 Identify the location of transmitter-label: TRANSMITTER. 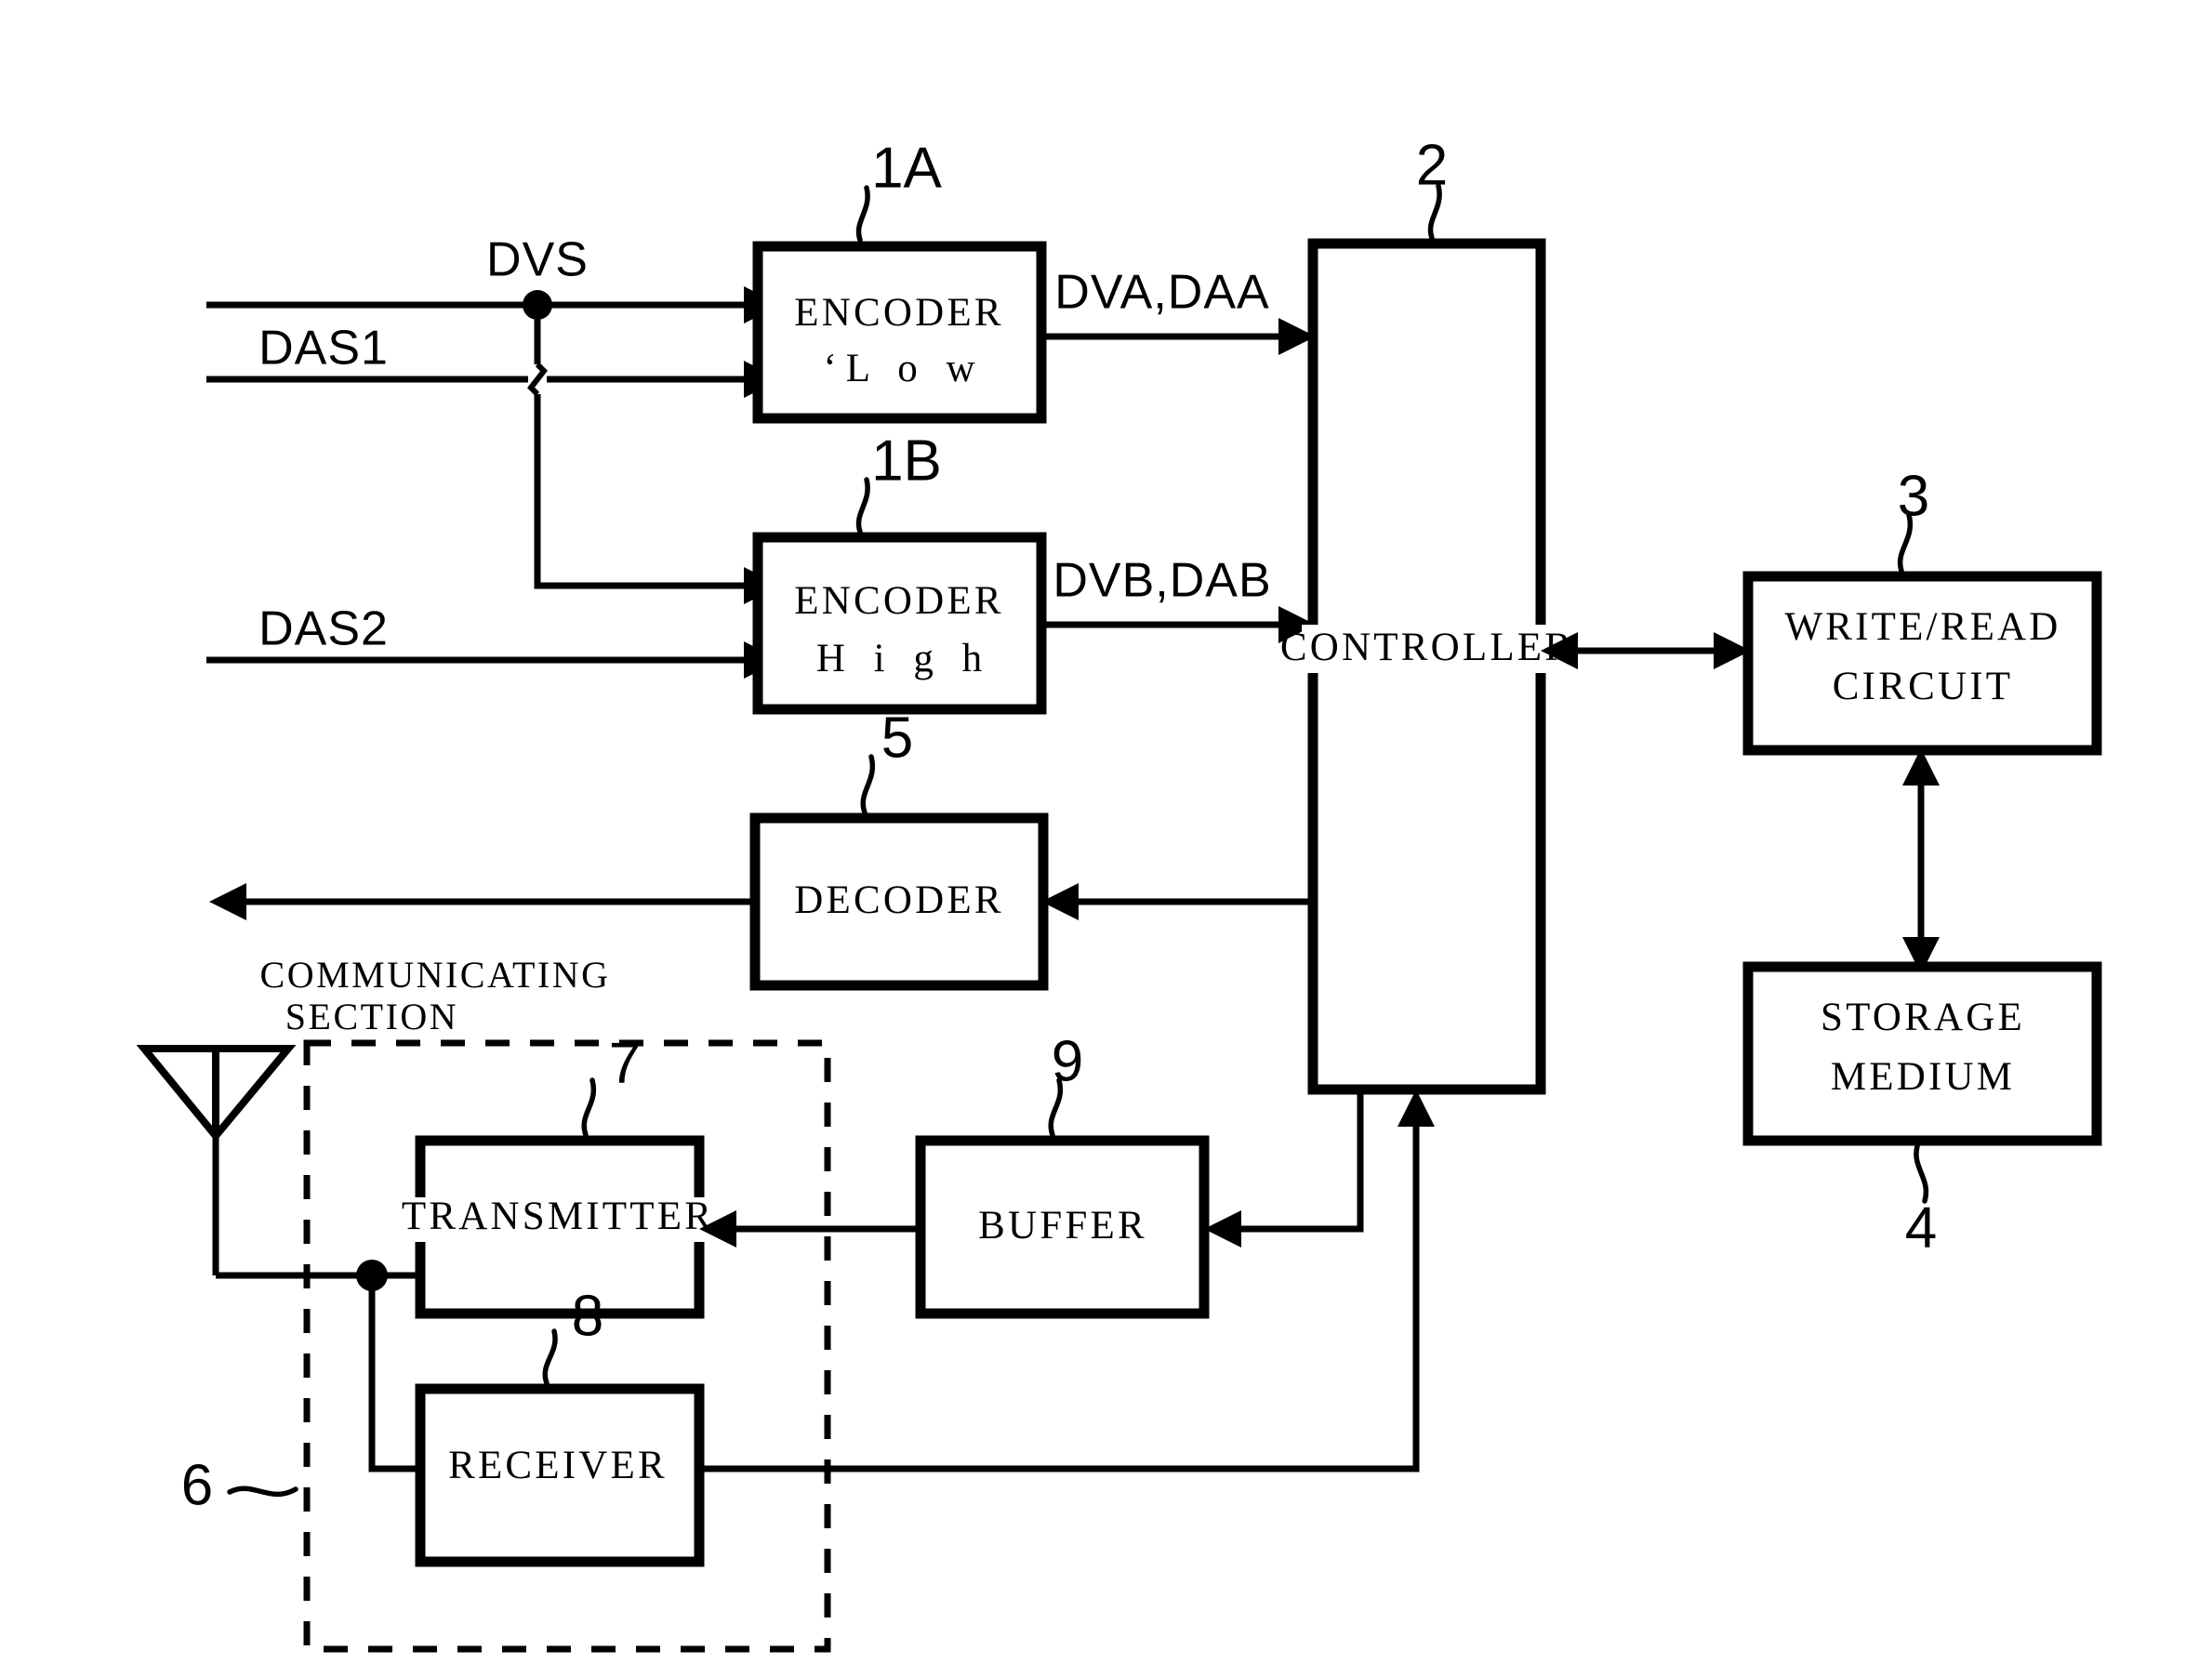
(558, 1216).